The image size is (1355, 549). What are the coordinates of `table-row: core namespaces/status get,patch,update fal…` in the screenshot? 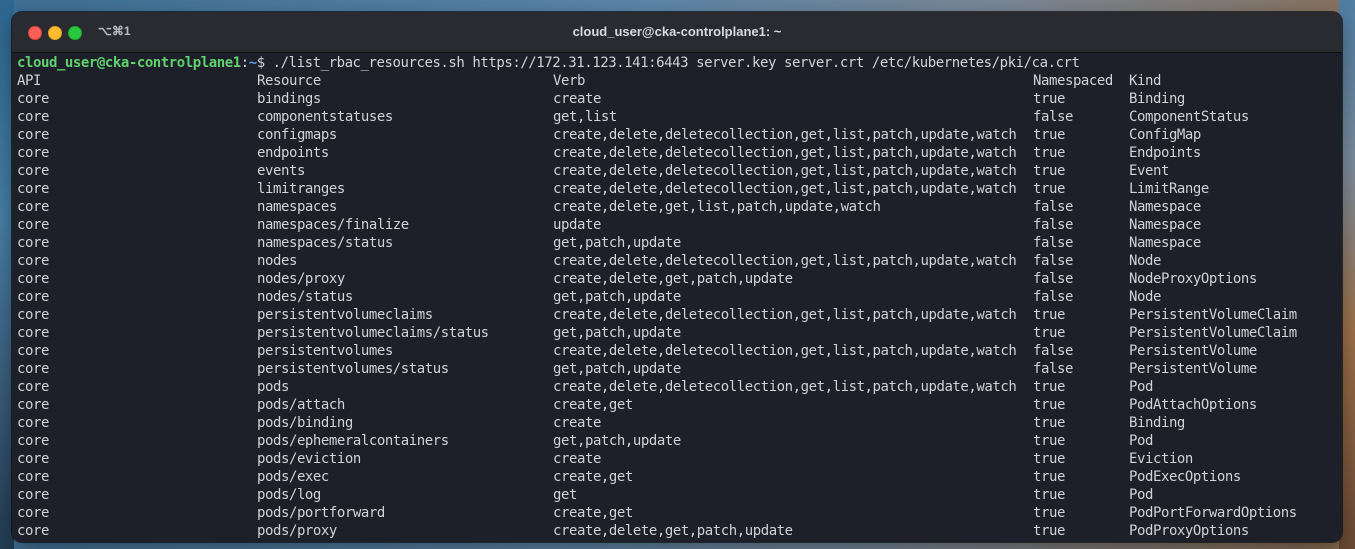 It's located at (679, 243).